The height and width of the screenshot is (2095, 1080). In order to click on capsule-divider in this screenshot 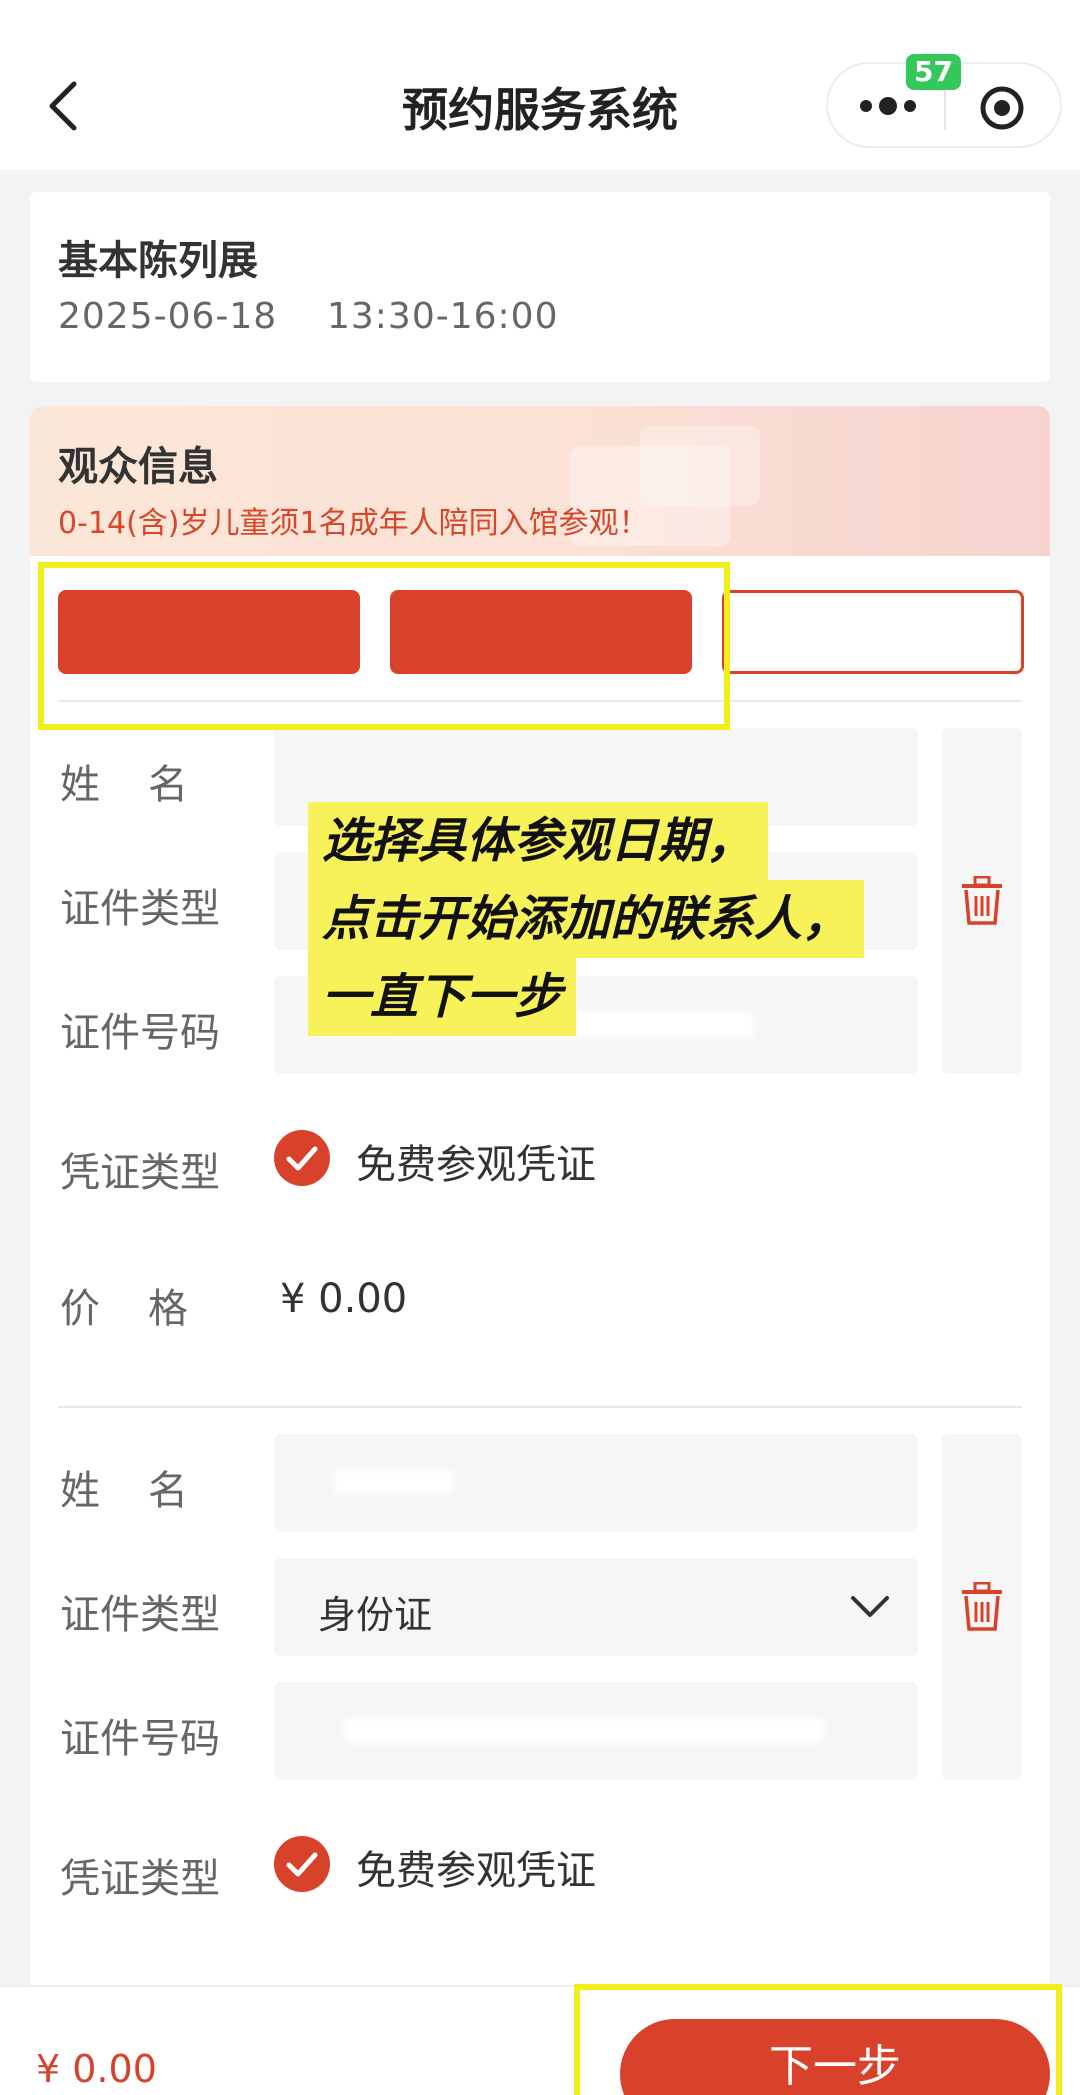, I will do `click(945, 107)`.